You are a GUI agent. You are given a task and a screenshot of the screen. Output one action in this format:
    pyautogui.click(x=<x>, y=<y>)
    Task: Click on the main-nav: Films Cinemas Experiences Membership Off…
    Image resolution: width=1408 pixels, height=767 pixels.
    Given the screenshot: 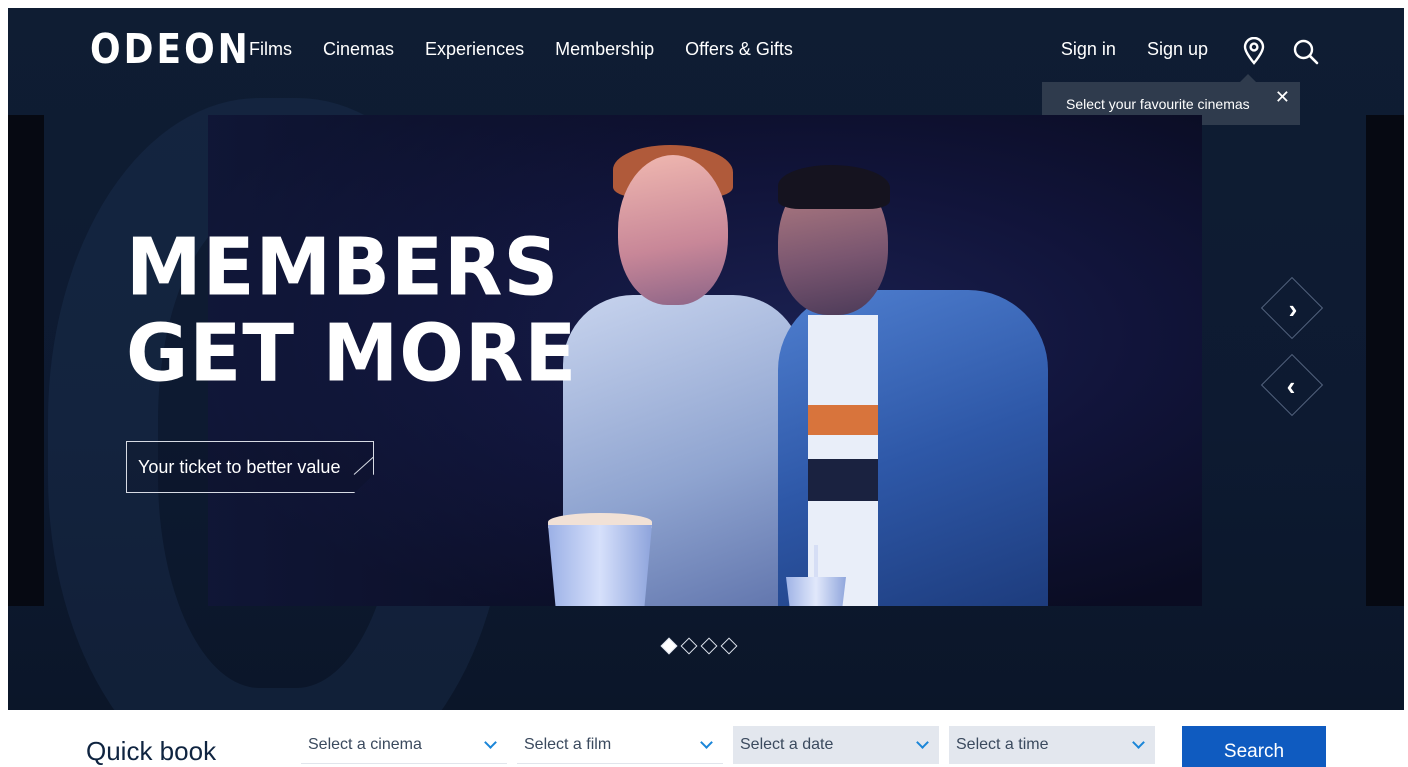 What is the action you would take?
    pyautogui.click(x=536, y=49)
    